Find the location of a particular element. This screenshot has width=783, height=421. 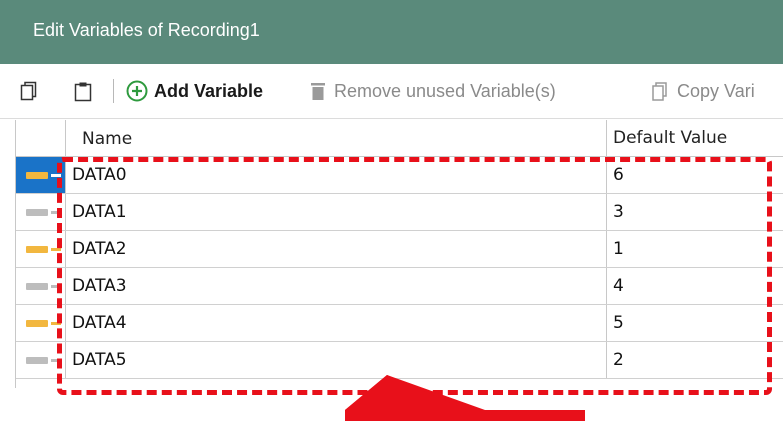

arrow-annotation is located at coordinates (465, 398).